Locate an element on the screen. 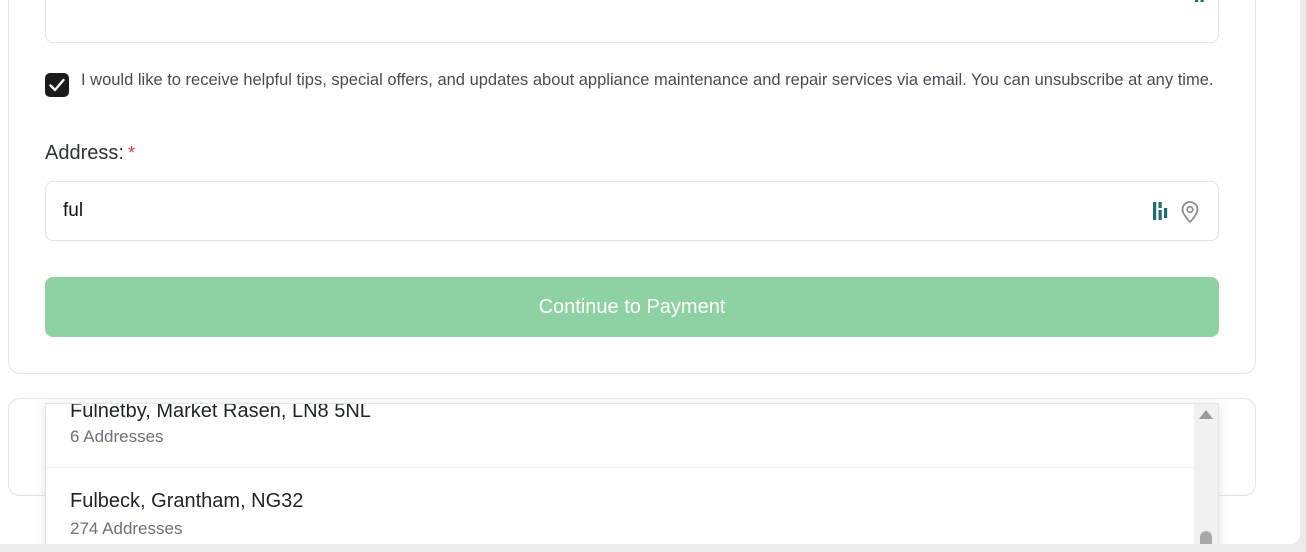 Image resolution: width=1306 pixels, height=552 pixels. consent-checkbox is located at coordinates (57, 85).